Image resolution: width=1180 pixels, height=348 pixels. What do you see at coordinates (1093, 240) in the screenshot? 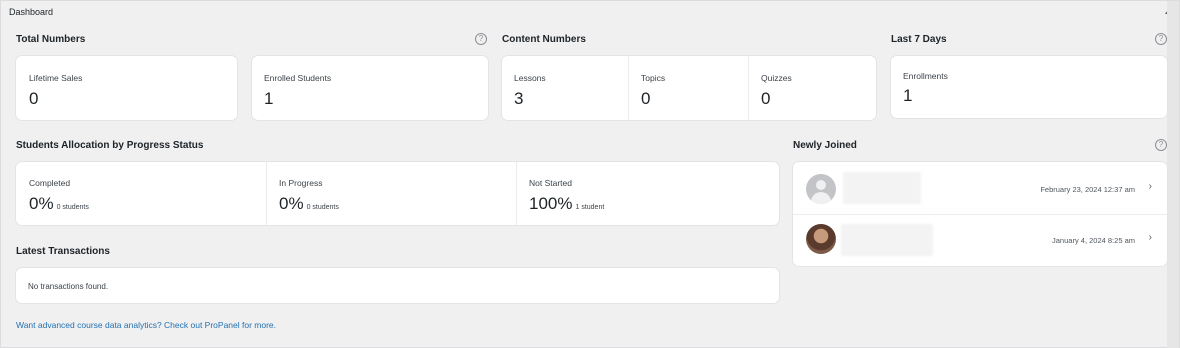
I see `joined-date: January 4, 2024 8:25 am` at bounding box center [1093, 240].